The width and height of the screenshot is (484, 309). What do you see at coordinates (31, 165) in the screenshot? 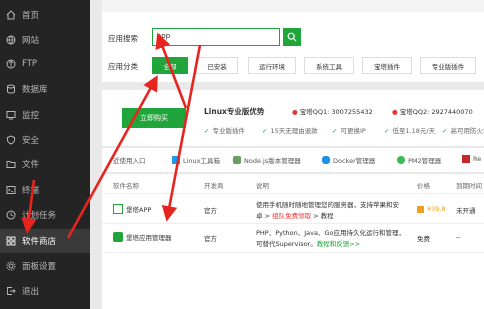
I see `sidebar-item-label: 文件` at bounding box center [31, 165].